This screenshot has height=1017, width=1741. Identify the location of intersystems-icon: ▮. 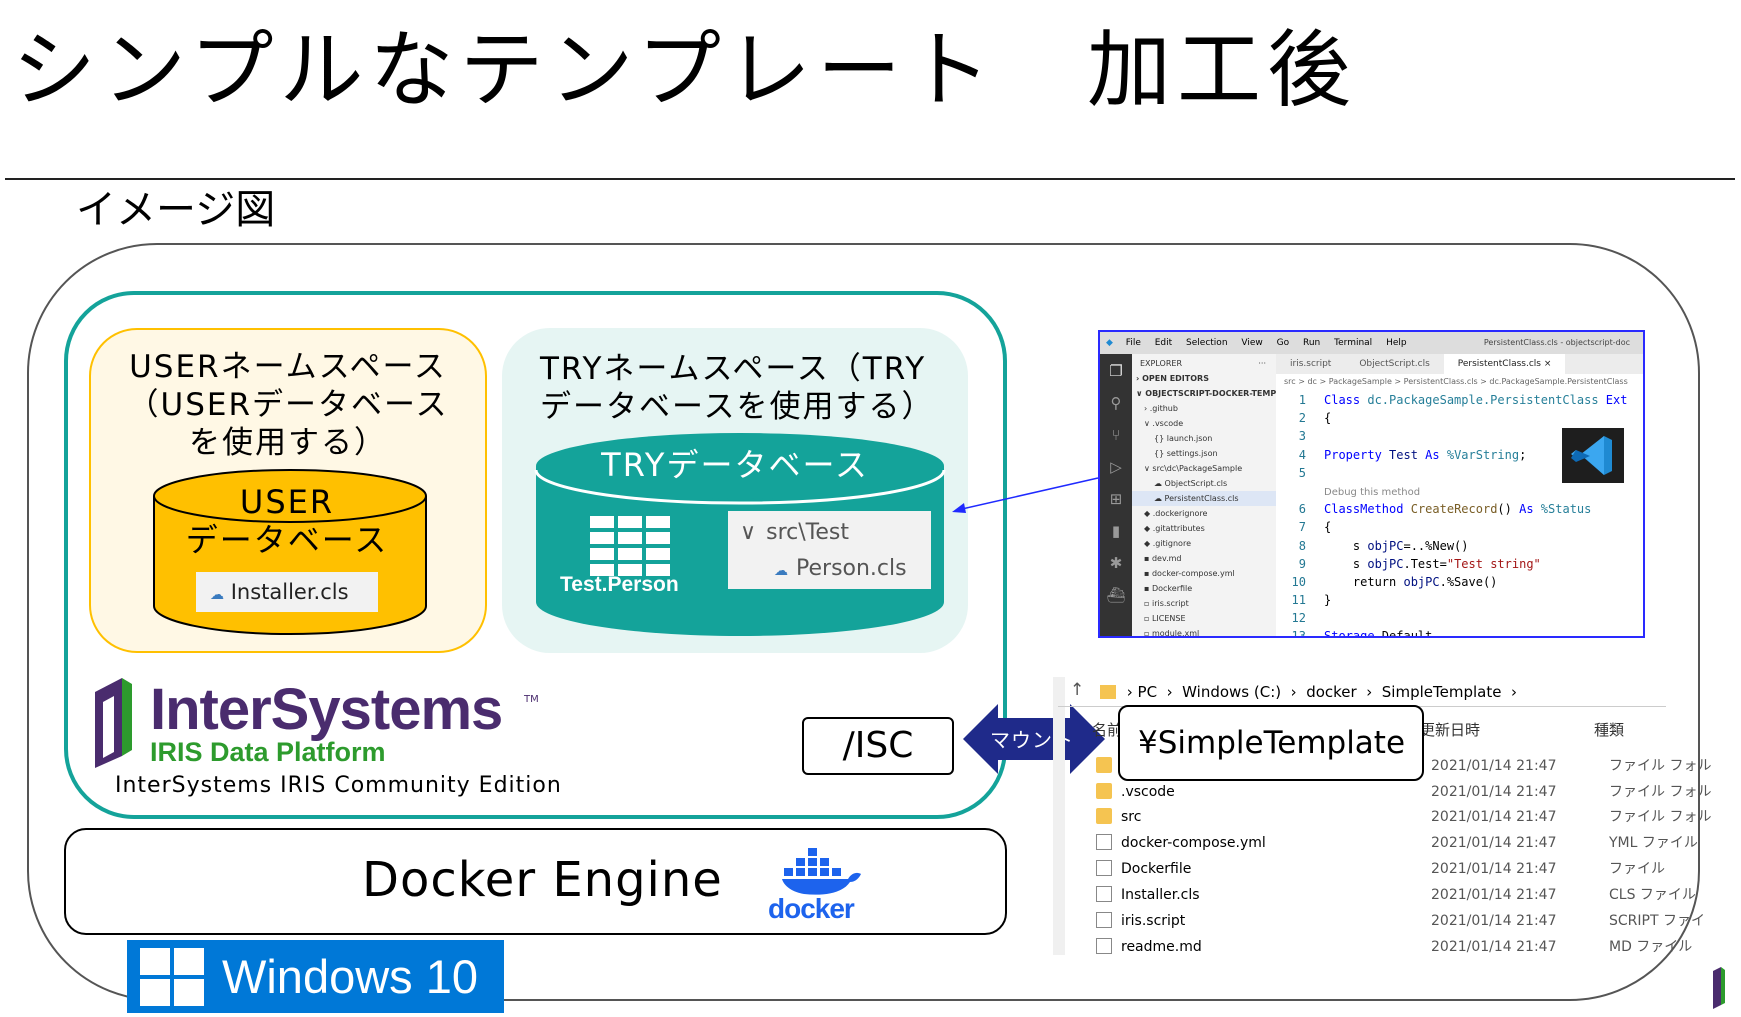
(1116, 531).